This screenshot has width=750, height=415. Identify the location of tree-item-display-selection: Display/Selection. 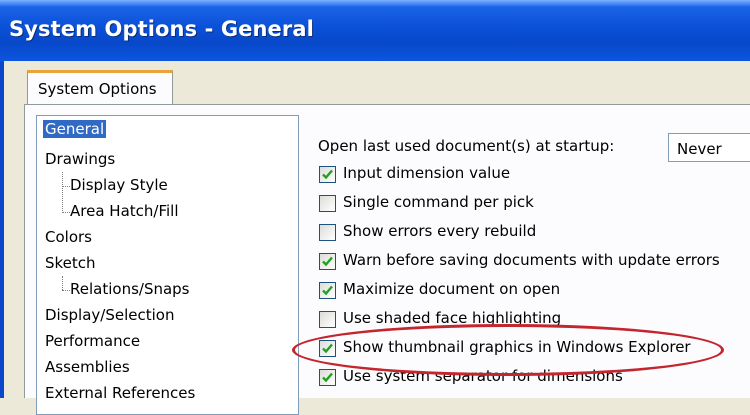
(109, 315).